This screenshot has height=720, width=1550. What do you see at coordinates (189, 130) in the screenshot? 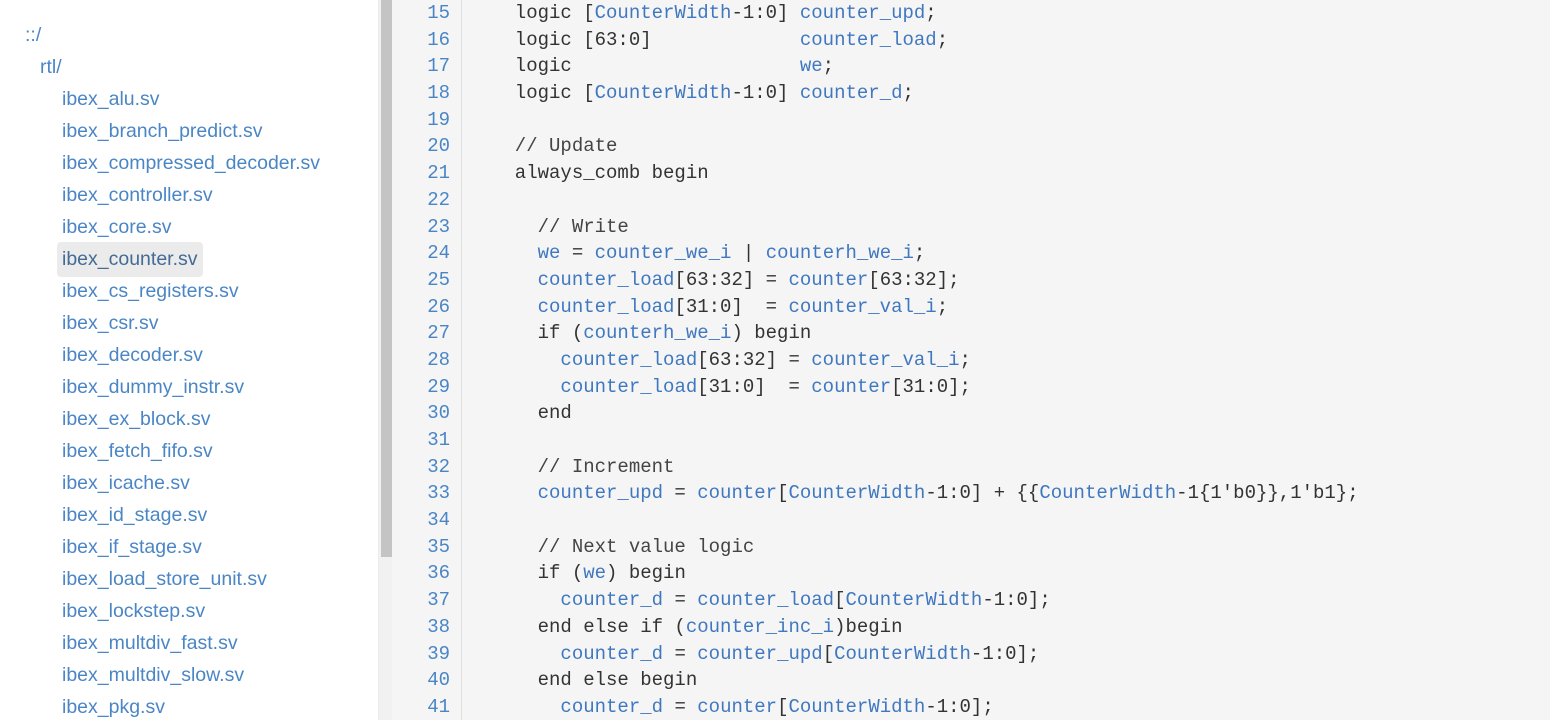
I see `file-tree-item: ibex_branch_predict.sv` at bounding box center [189, 130].